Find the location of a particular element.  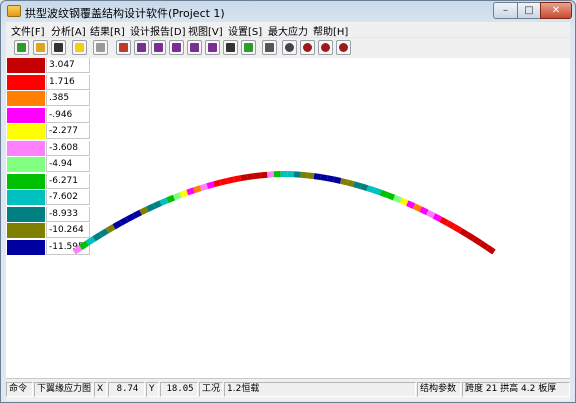

menu-help: 帮助[H] is located at coordinates (330, 30).